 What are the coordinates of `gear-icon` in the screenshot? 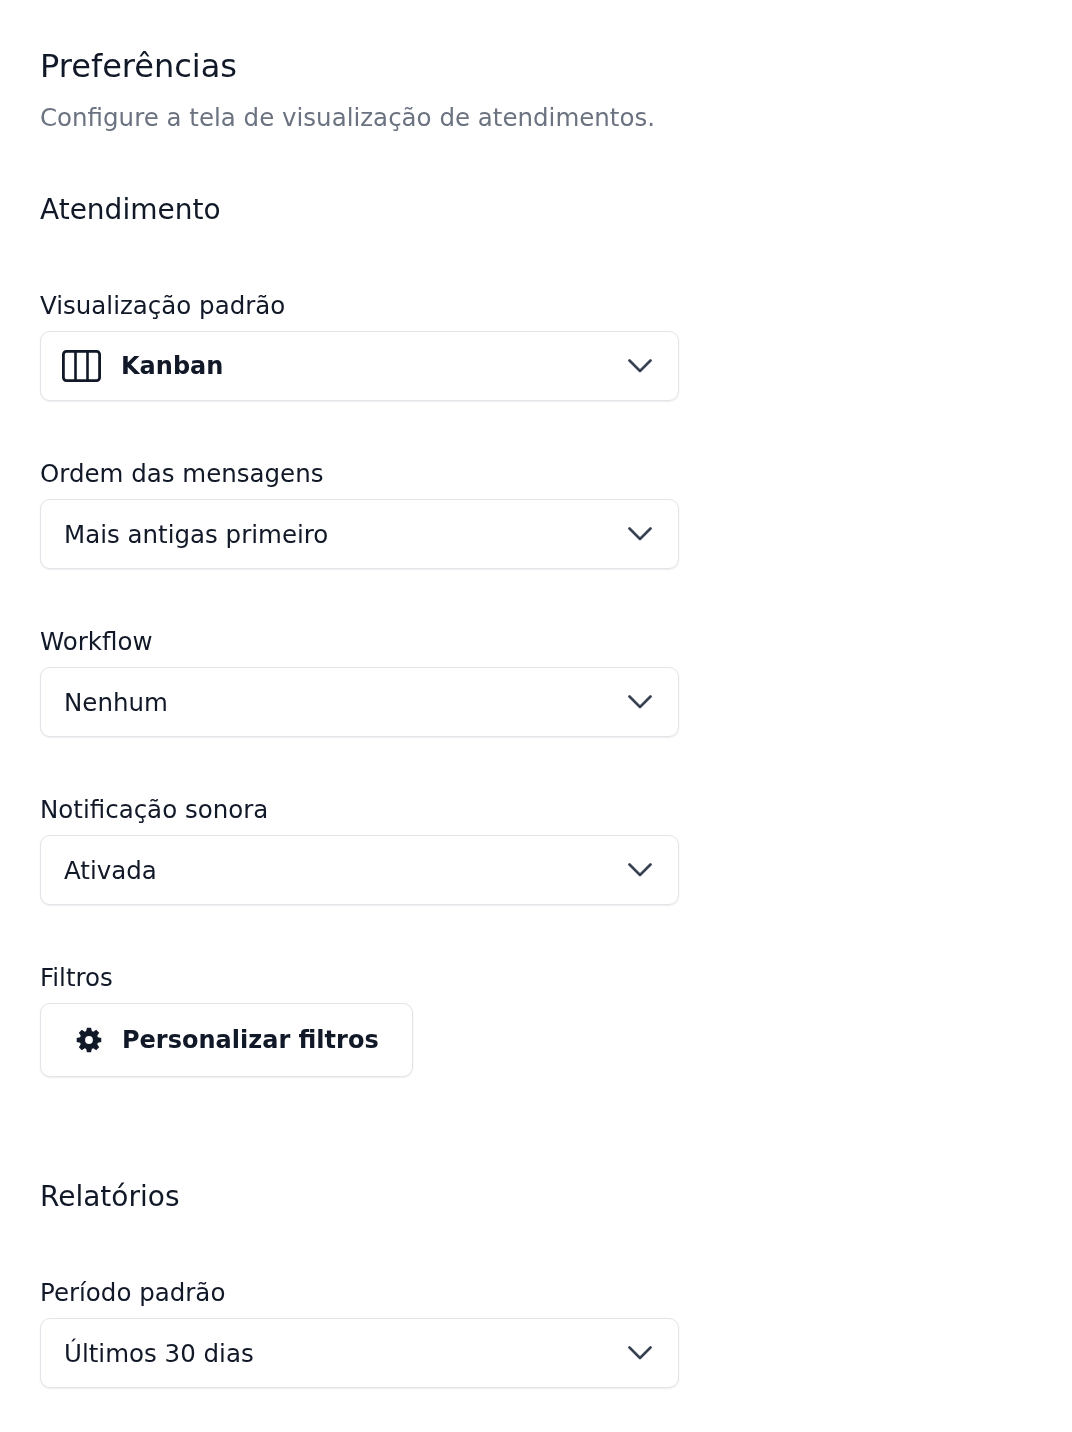 It's located at (89, 1040).